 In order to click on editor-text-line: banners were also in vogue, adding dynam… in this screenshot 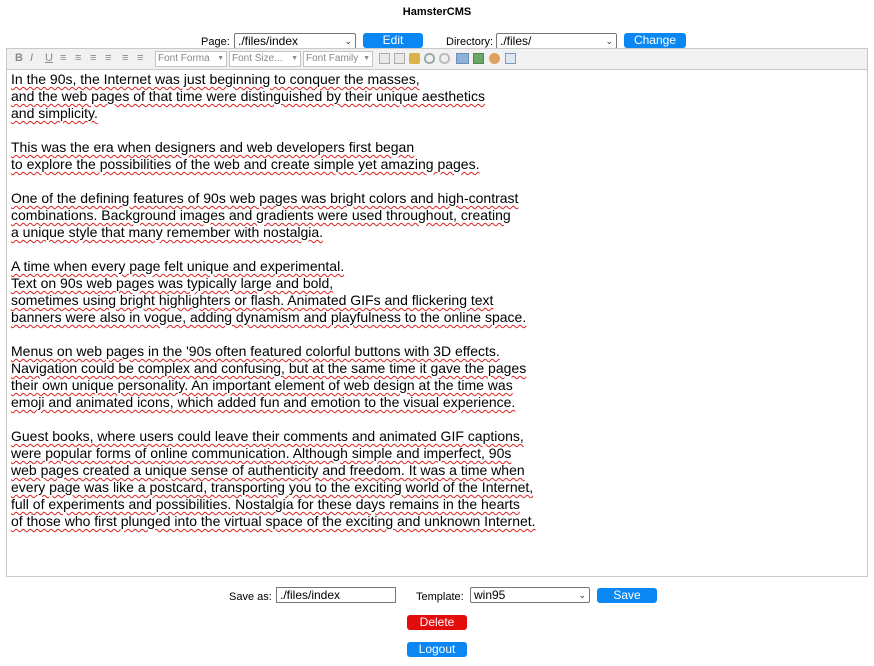, I will do `click(269, 317)`.